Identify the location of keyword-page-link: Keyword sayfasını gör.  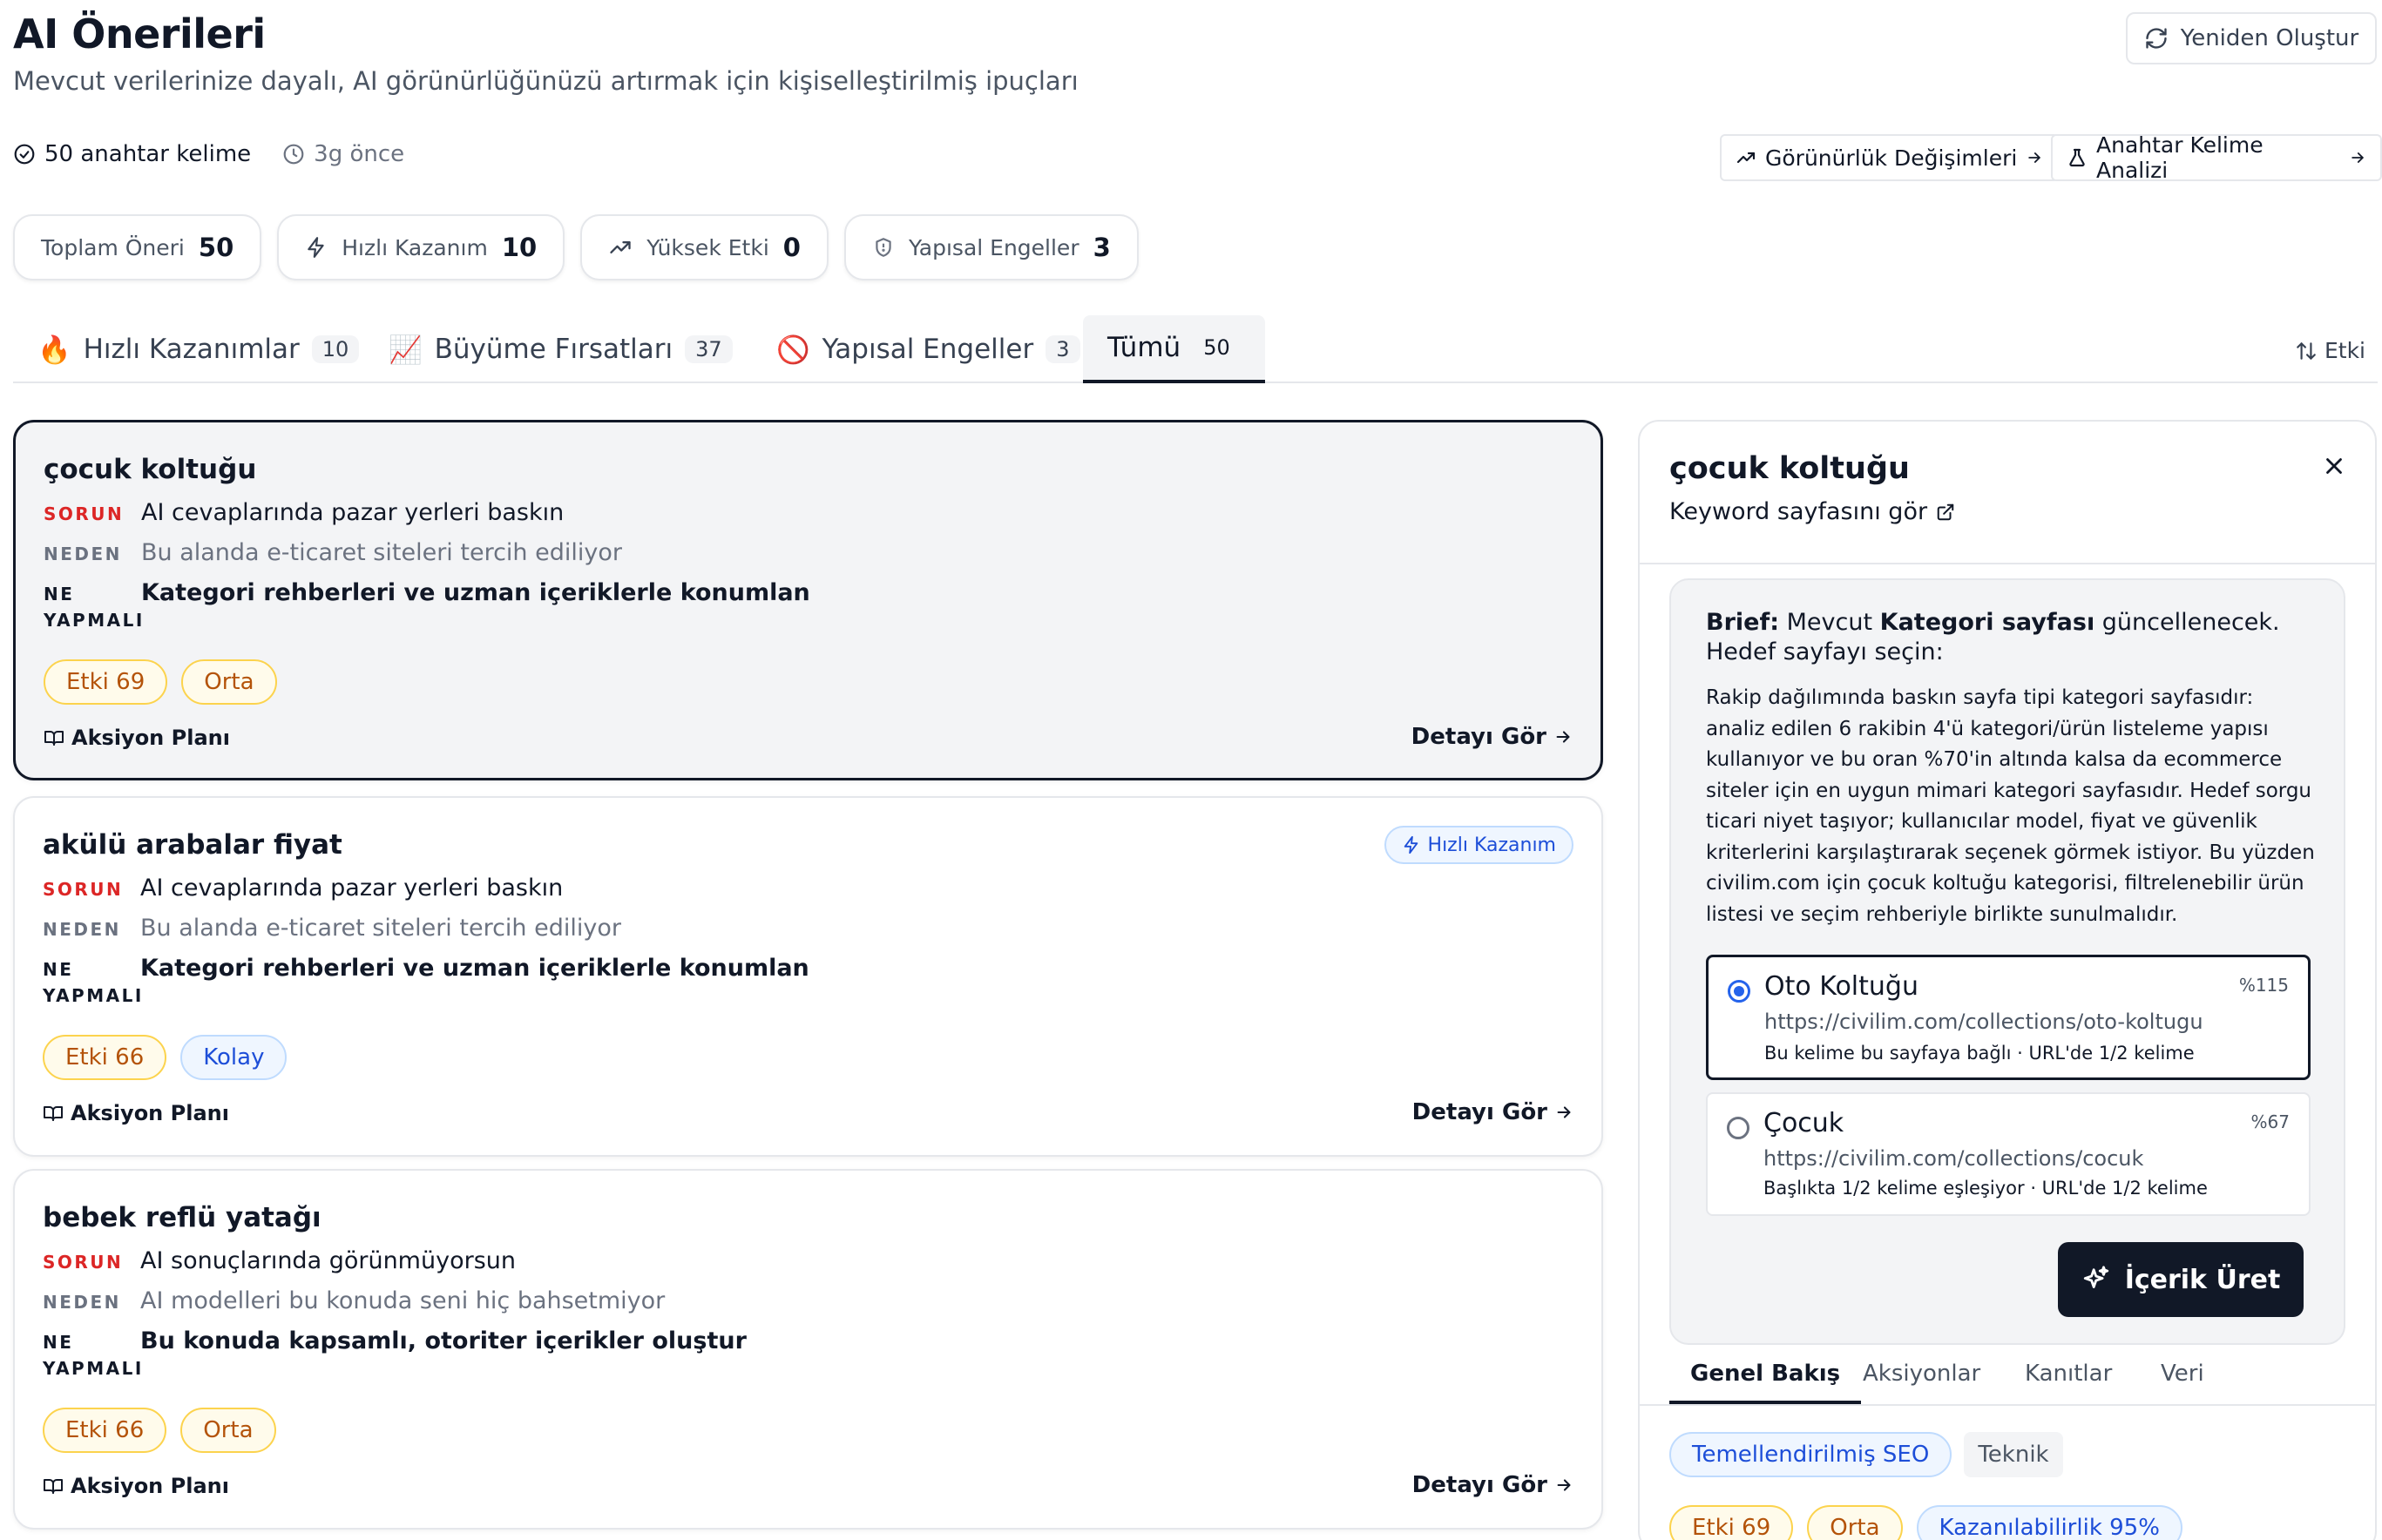
(1812, 511).